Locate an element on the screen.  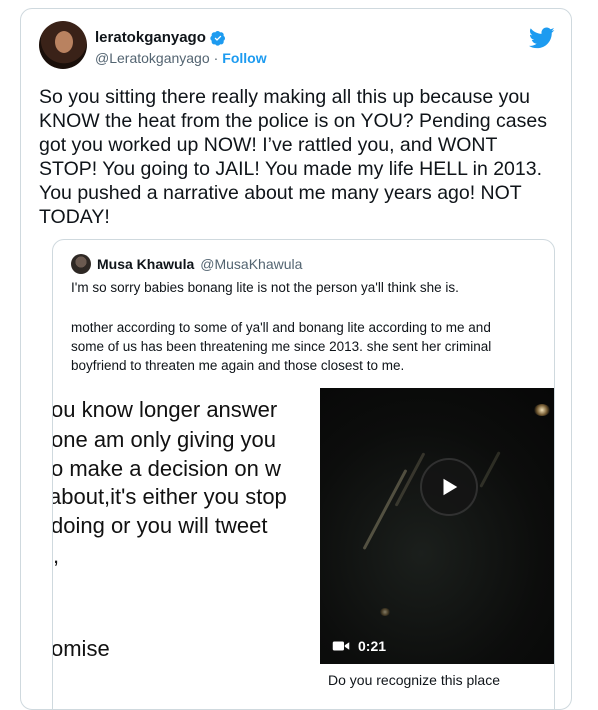
quoted-handle: @MusaKhawula is located at coordinates (251, 264).